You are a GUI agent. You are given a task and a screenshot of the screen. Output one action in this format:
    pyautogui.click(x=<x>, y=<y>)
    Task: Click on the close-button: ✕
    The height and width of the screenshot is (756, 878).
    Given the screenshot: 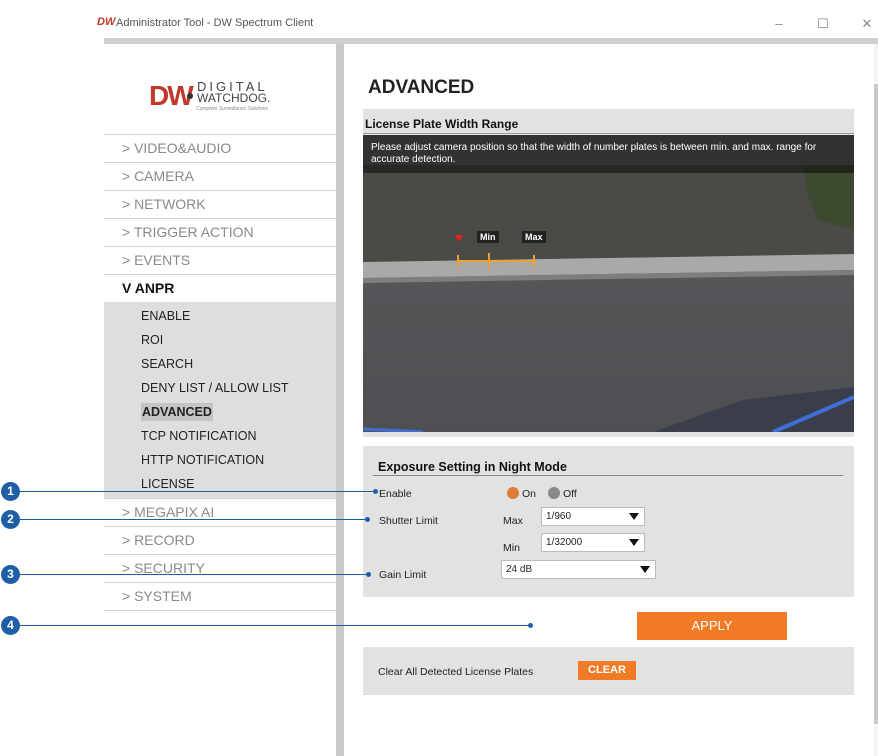 What is the action you would take?
    pyautogui.click(x=867, y=24)
    